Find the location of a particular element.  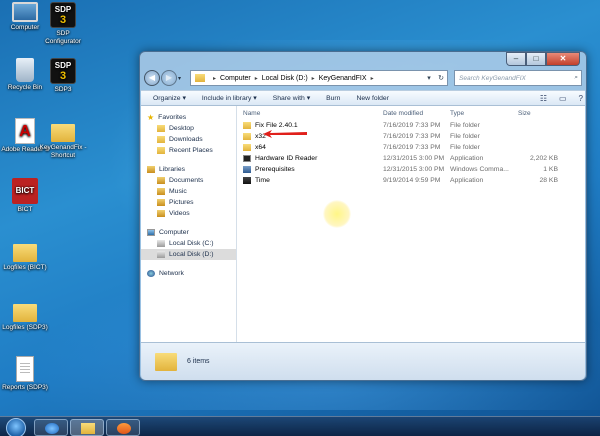

taskbar-windows-explorer is located at coordinates (87, 427).